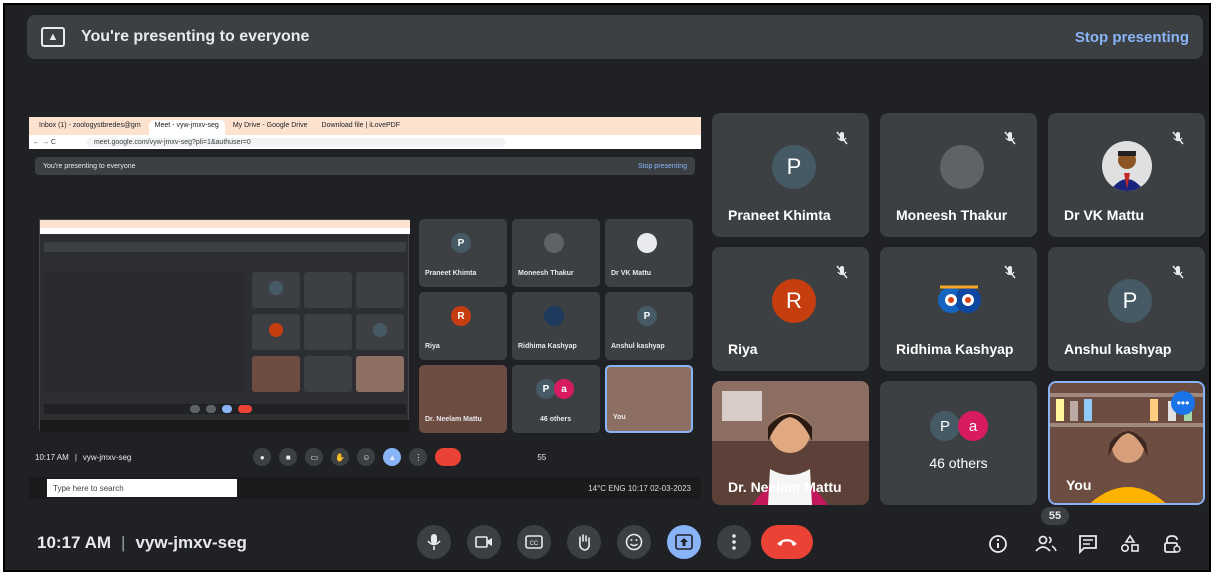 Image resolution: width=1214 pixels, height=575 pixels. I want to click on nested-tile: You, so click(649, 399).